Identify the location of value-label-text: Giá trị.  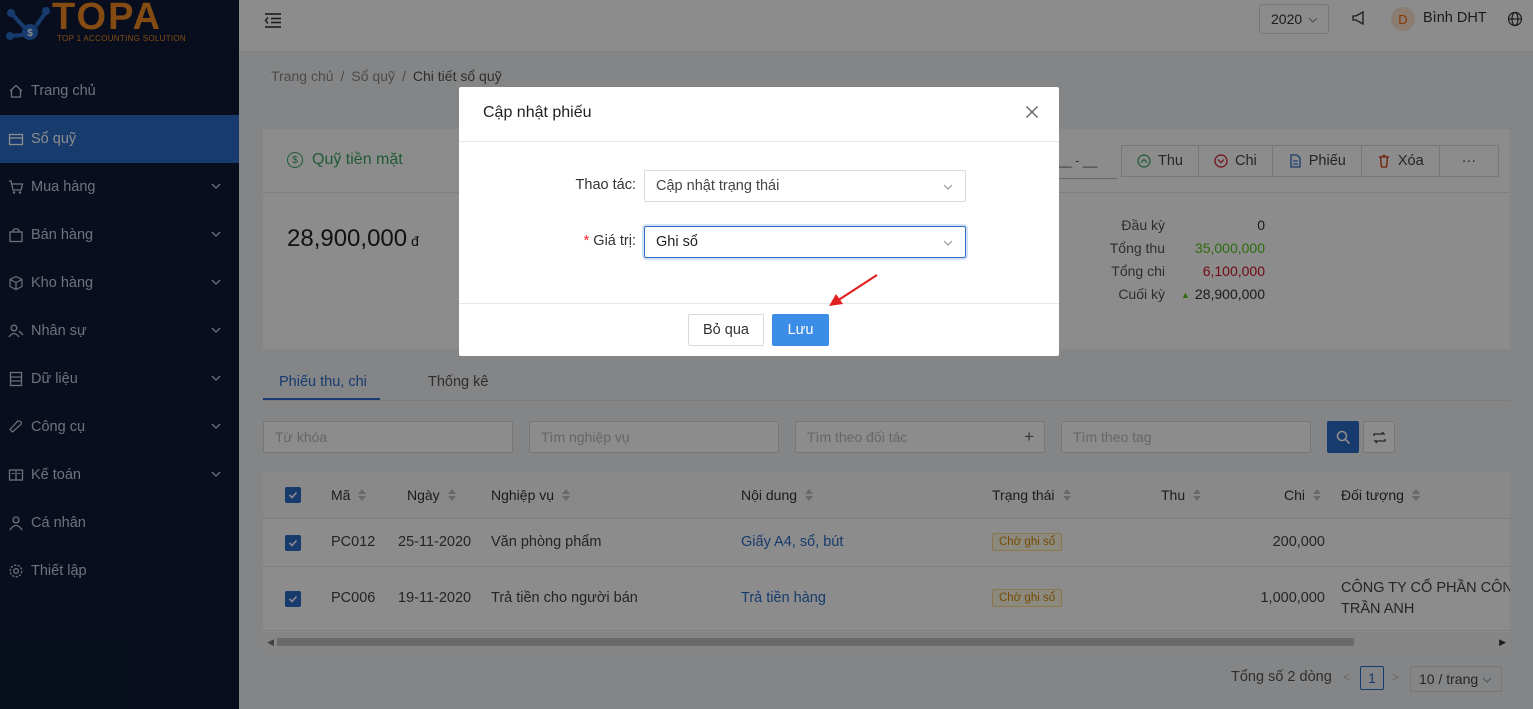
(612, 241).